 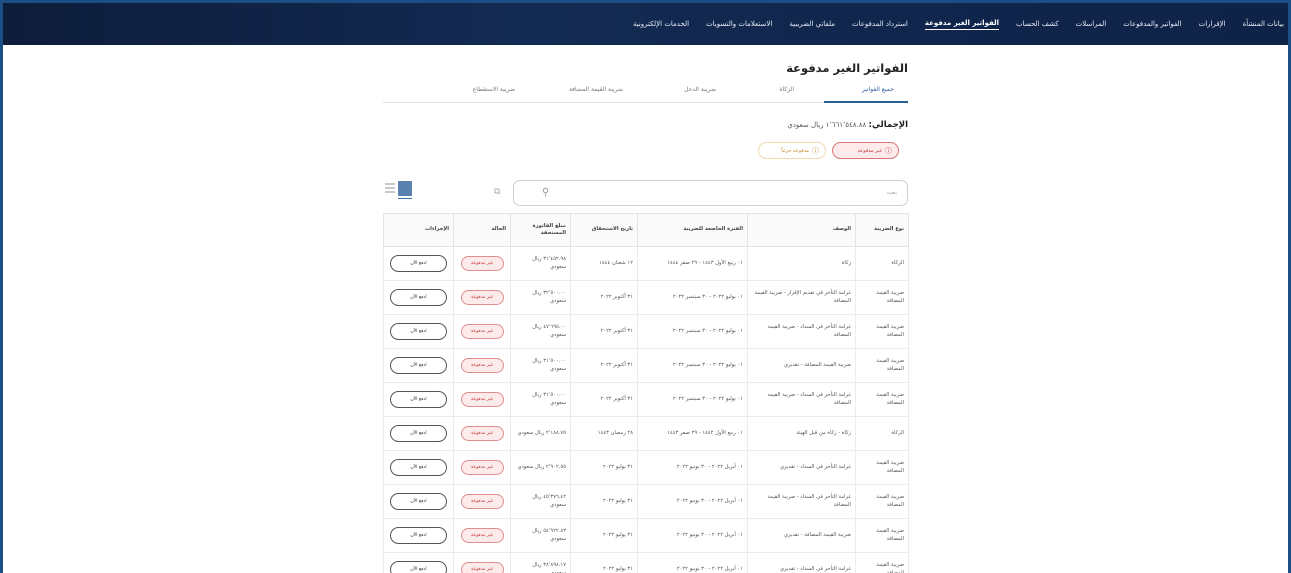 What do you see at coordinates (1152, 24) in the screenshot?
I see `nav-item-bills-payments: الفواتير والمدفوعات` at bounding box center [1152, 24].